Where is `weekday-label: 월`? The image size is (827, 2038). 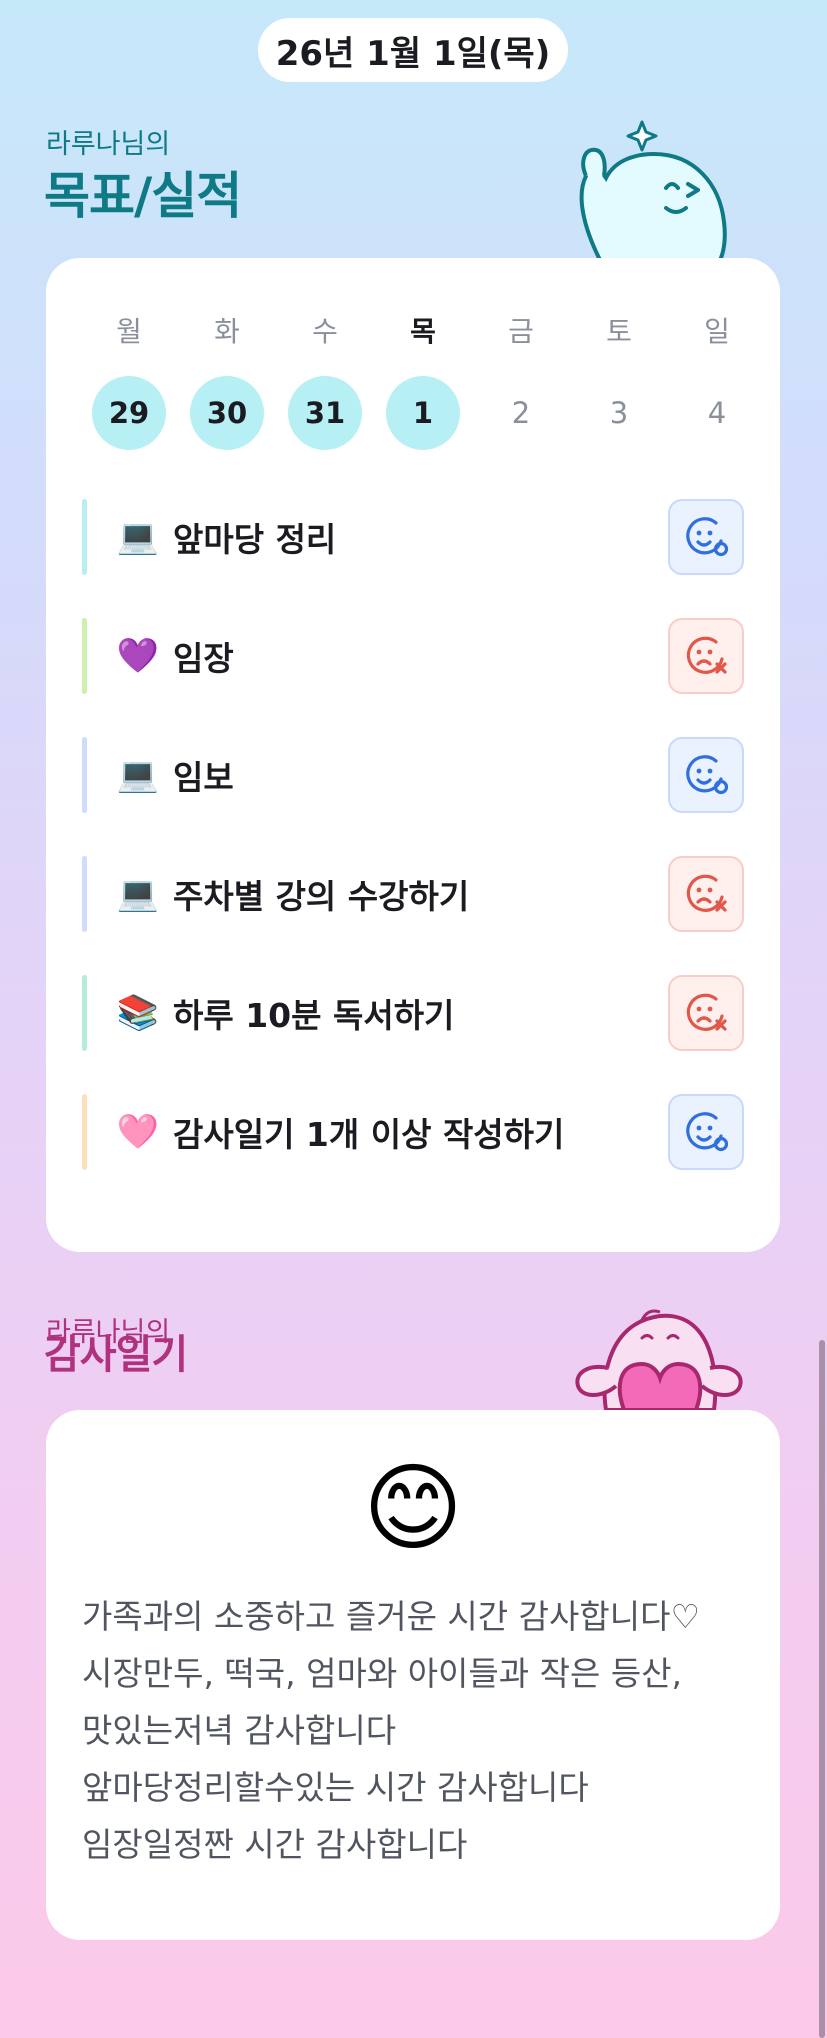 weekday-label: 월 is located at coordinates (129, 331).